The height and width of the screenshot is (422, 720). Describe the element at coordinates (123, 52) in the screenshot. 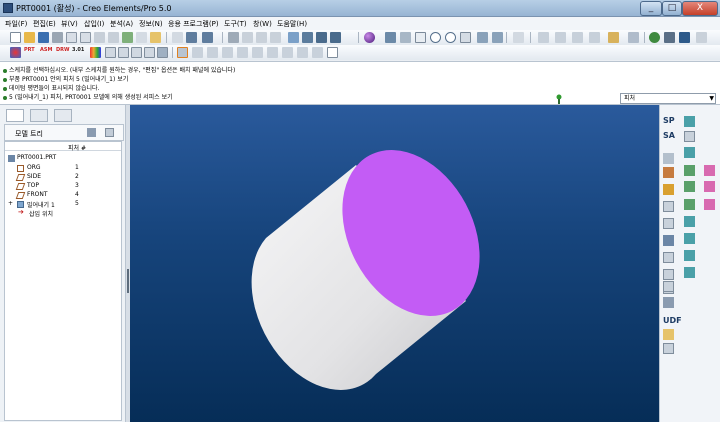

I see `wireframe-icon` at that location.